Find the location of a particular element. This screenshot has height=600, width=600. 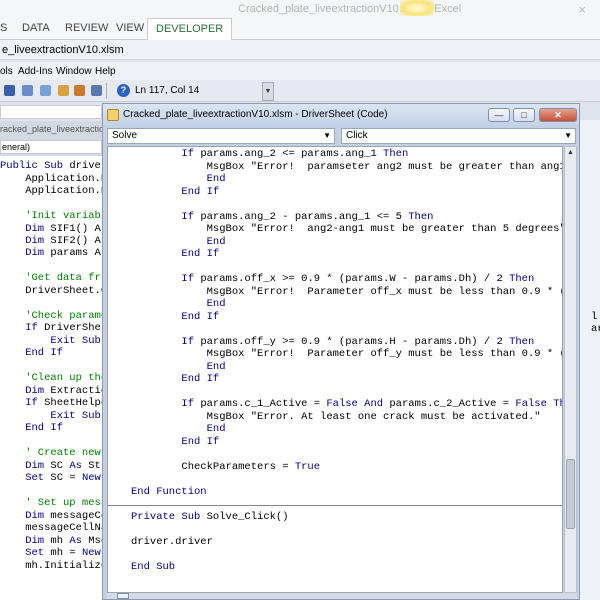

cursor-highlight is located at coordinates (417, 8).